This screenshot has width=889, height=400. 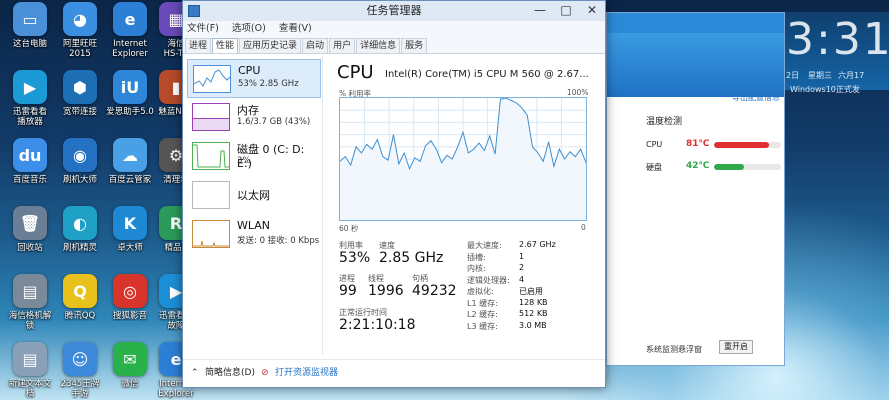 I want to click on titlebar: 任务管理器 — □ ✕, so click(x=394, y=11).